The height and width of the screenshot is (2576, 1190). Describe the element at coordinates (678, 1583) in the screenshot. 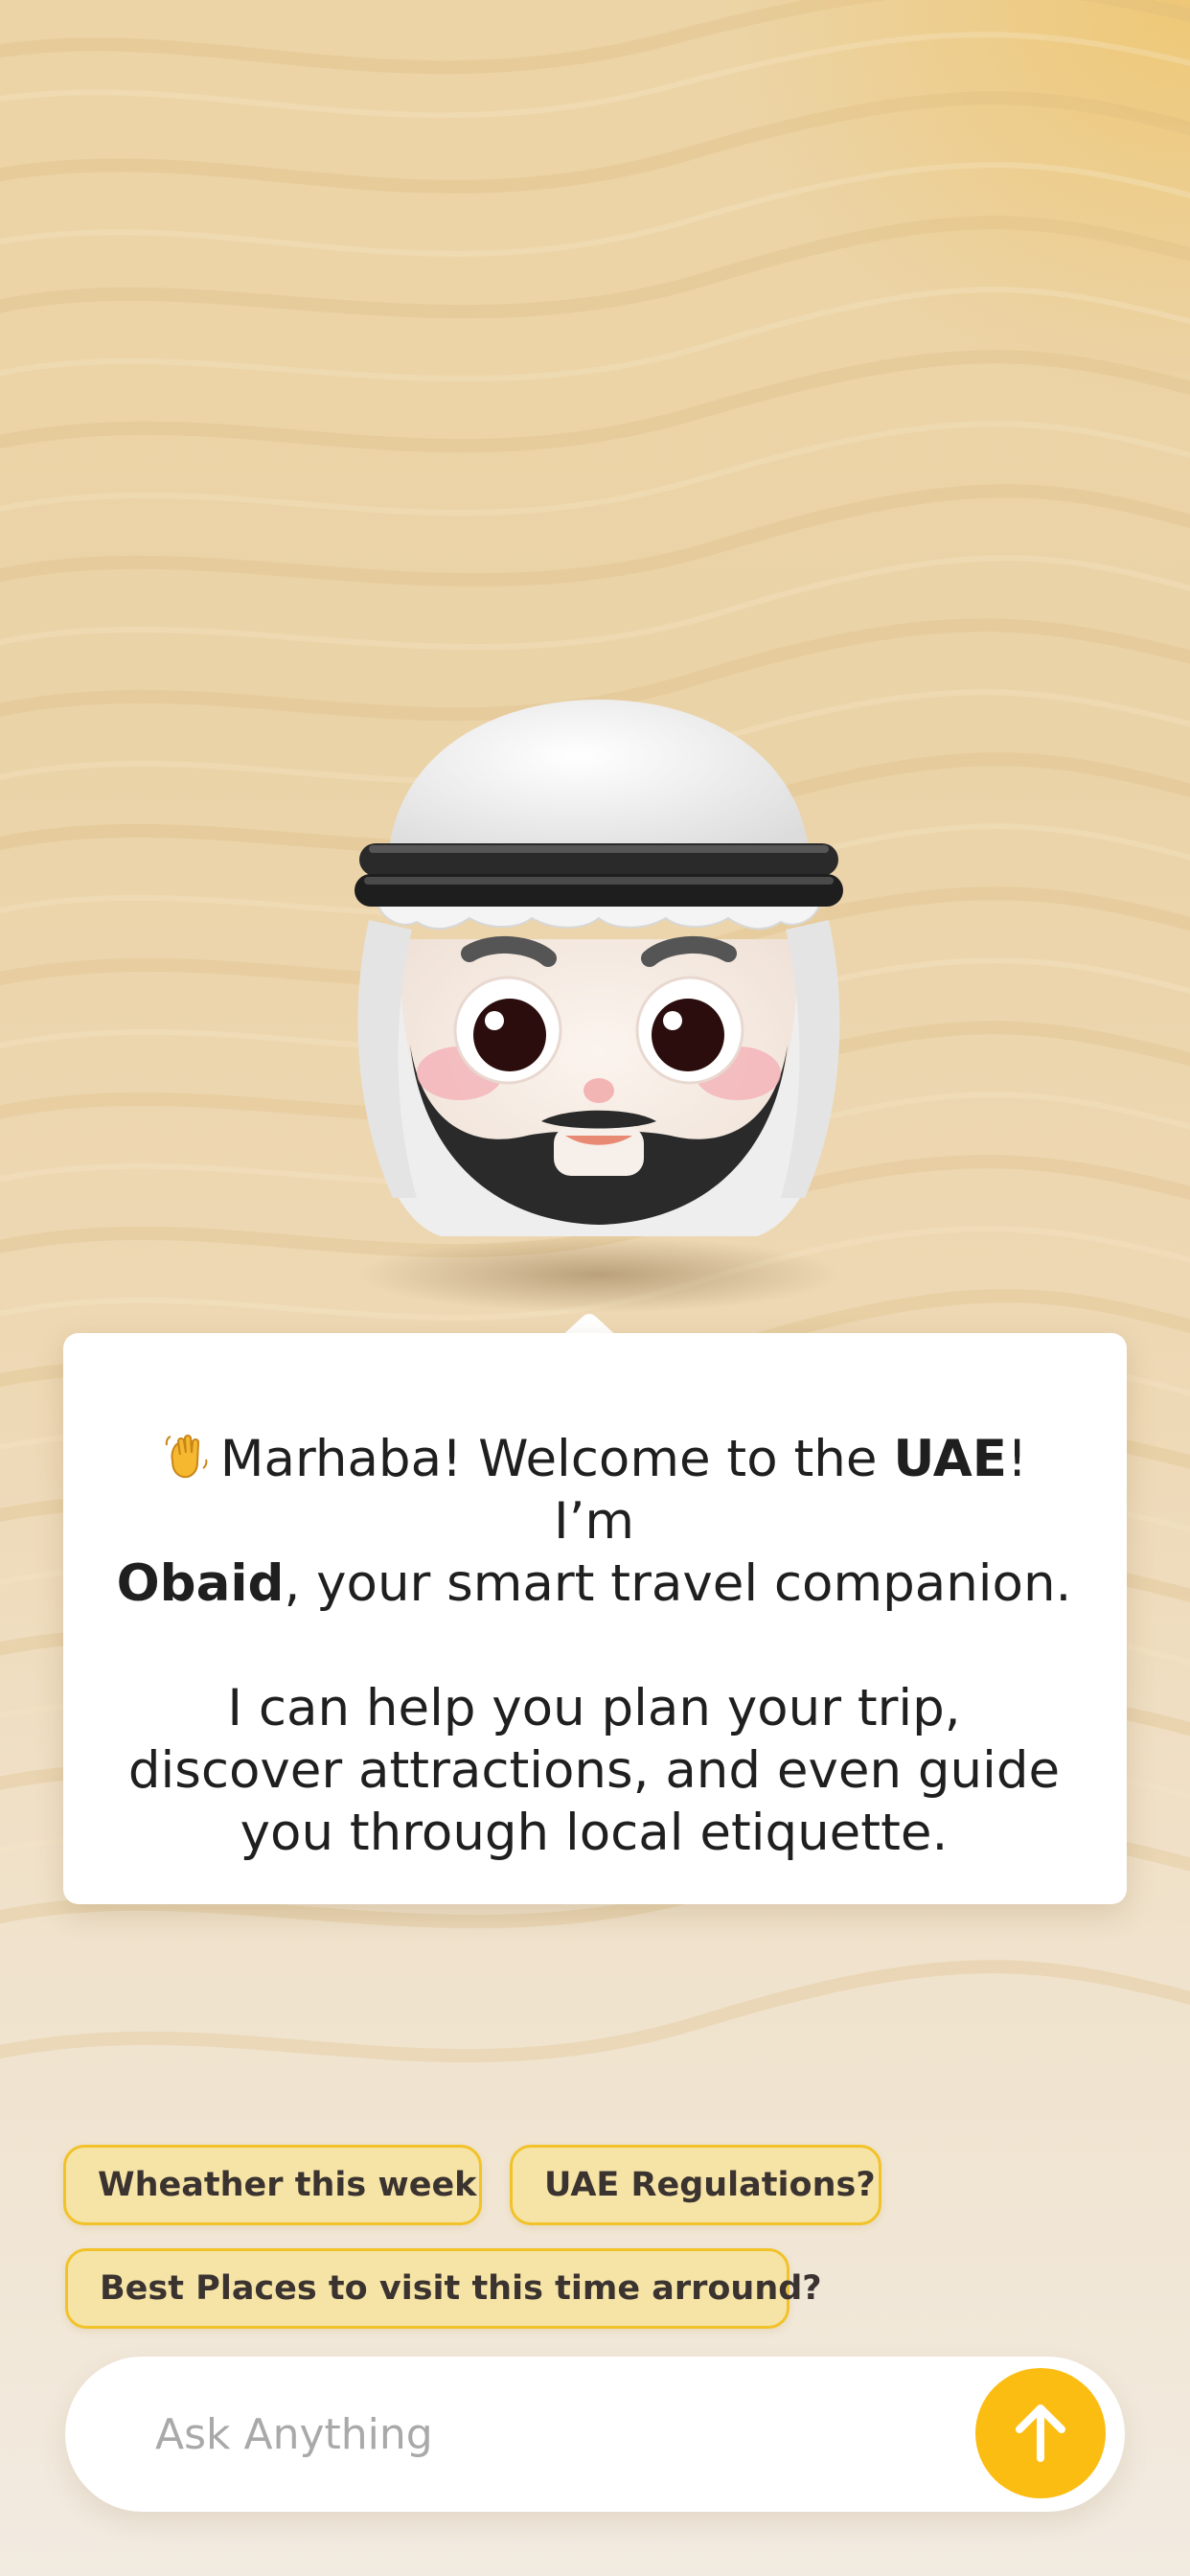

I see `welcome-text-3: , your smart travel companion.` at that location.